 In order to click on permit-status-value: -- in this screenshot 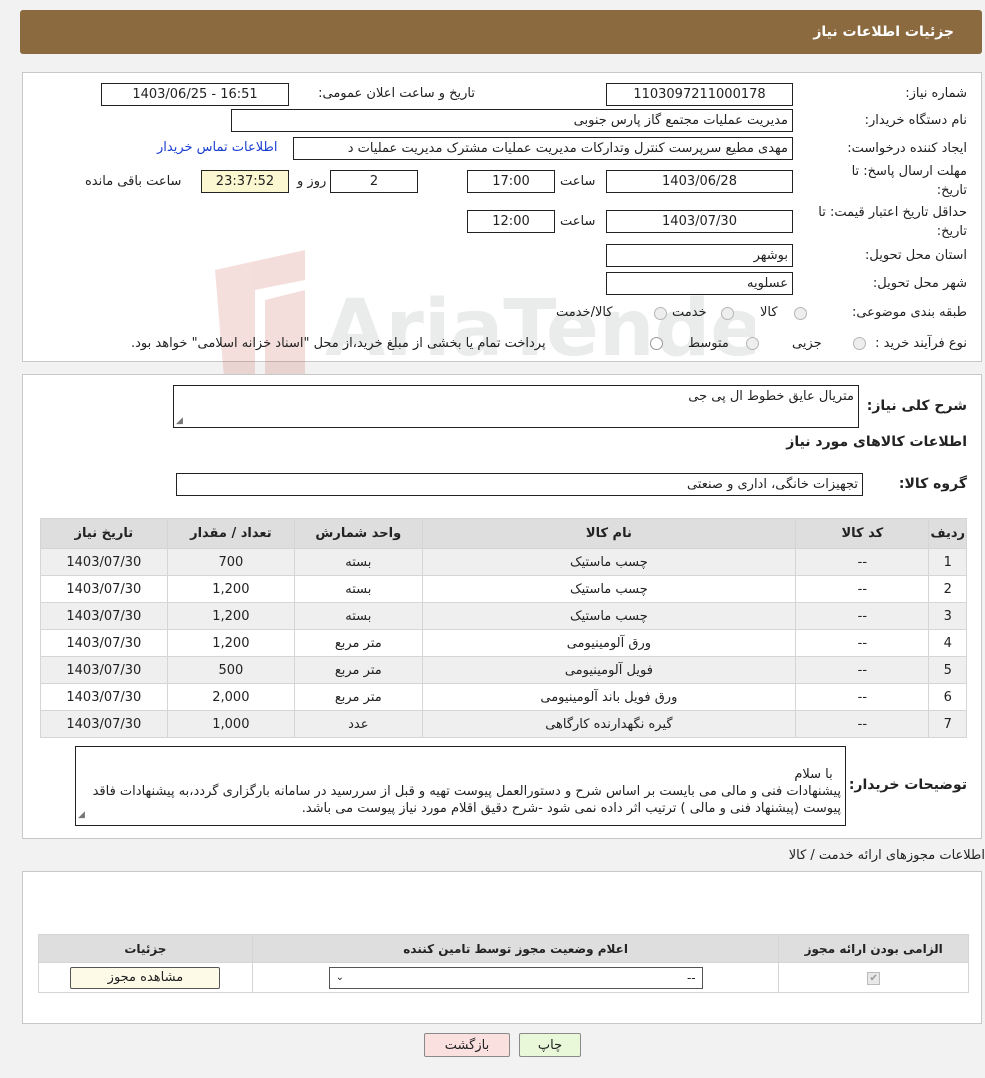, I will do `click(691, 977)`.